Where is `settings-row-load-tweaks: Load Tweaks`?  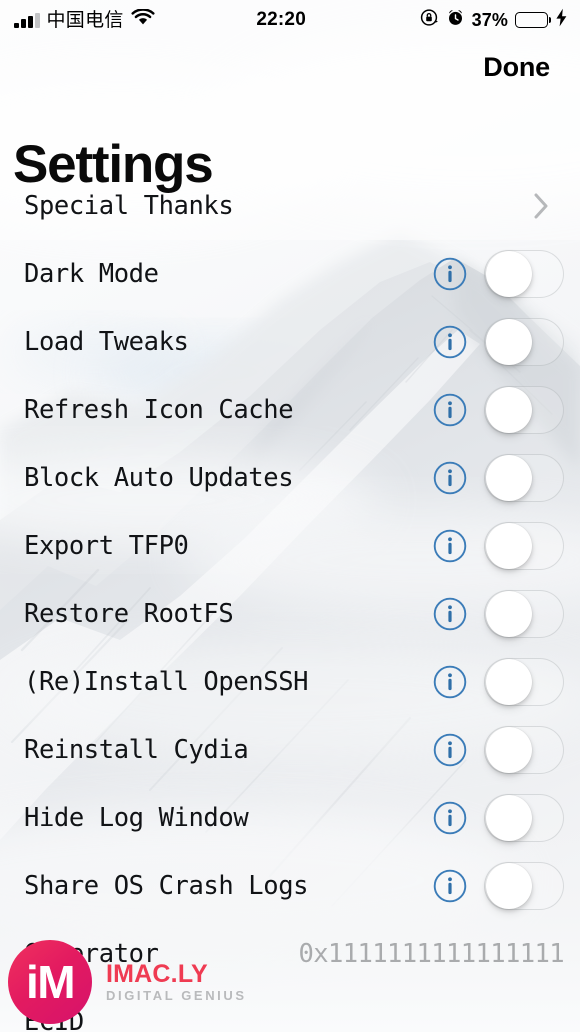 settings-row-load-tweaks: Load Tweaks is located at coordinates (290, 342).